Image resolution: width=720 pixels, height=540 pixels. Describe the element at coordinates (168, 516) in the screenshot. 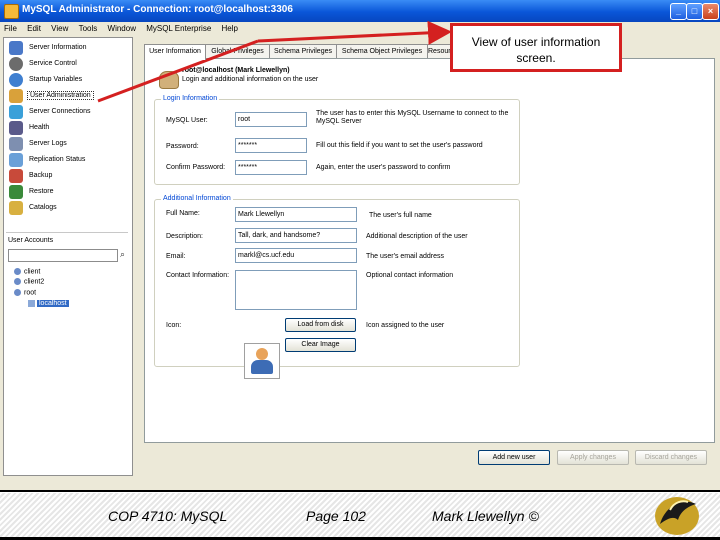

I see `footer-course: COP 4710: MySQL` at that location.